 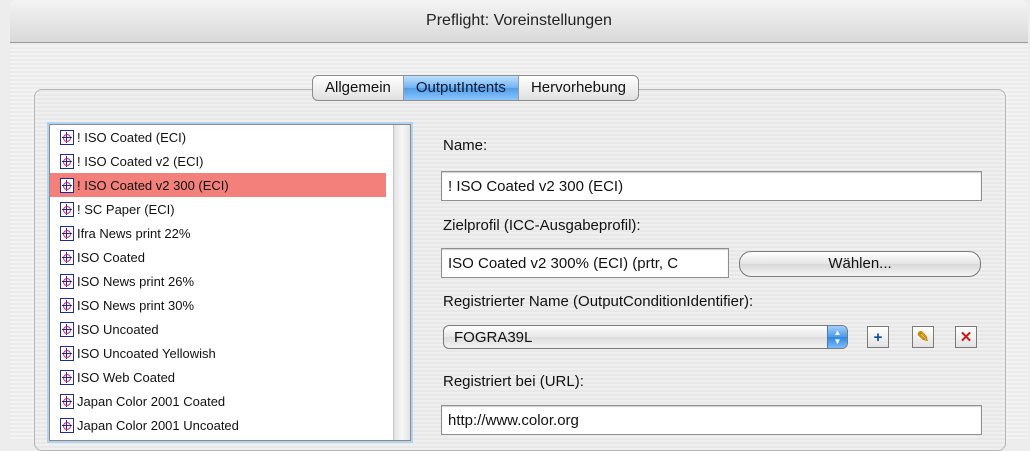 I want to click on delete-button: ✕, so click(x=966, y=337).